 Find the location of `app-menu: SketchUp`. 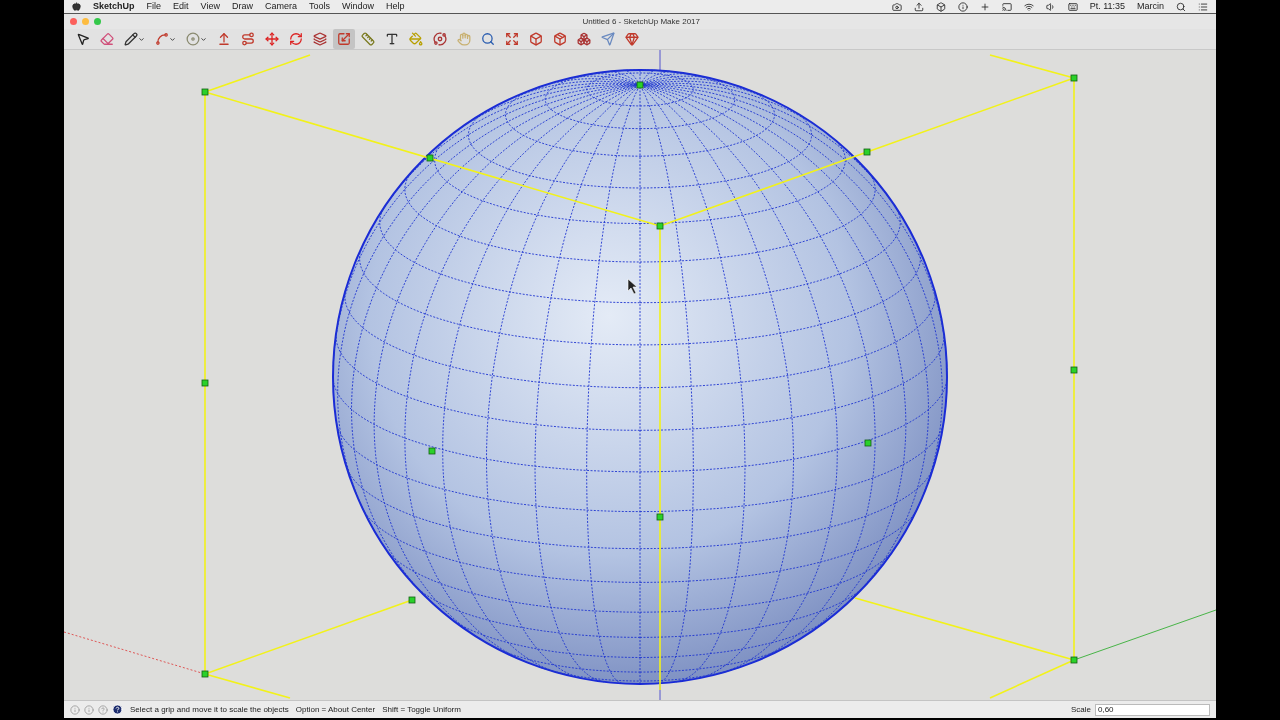

app-menu: SketchUp is located at coordinates (114, 7).